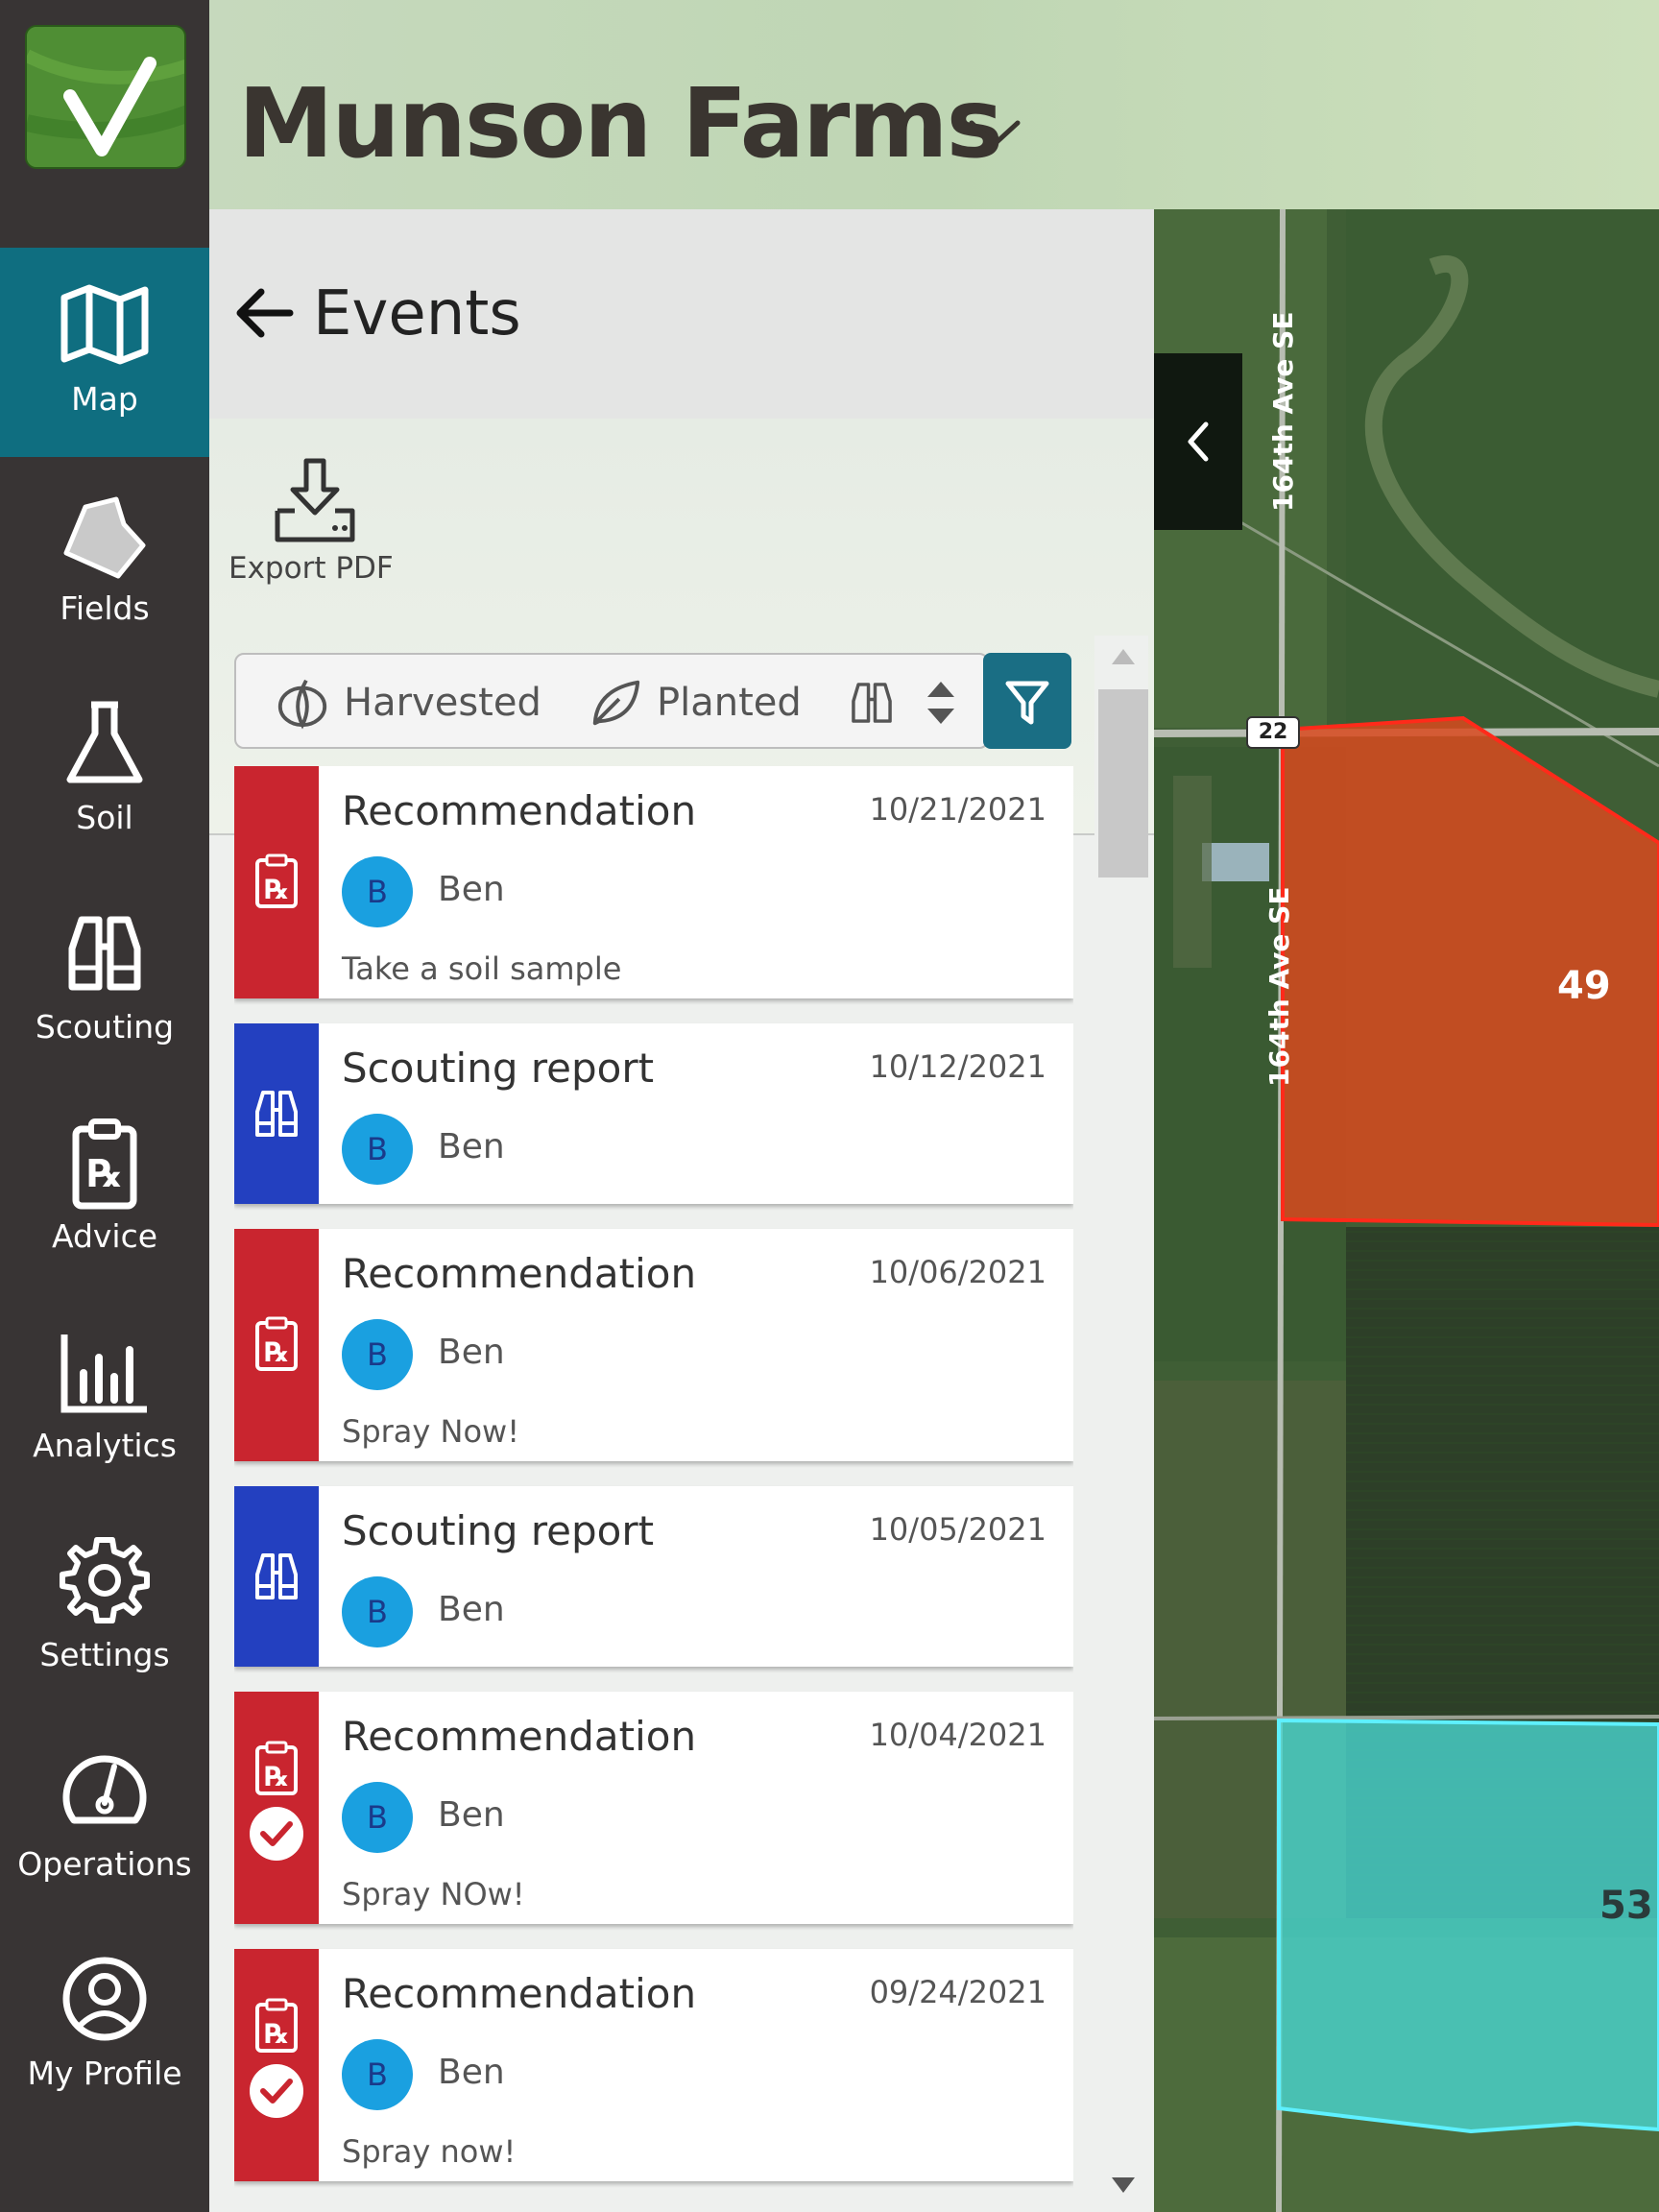 The width and height of the screenshot is (1659, 2212). I want to click on nav-item-my-profile: My Profile, so click(104, 2026).